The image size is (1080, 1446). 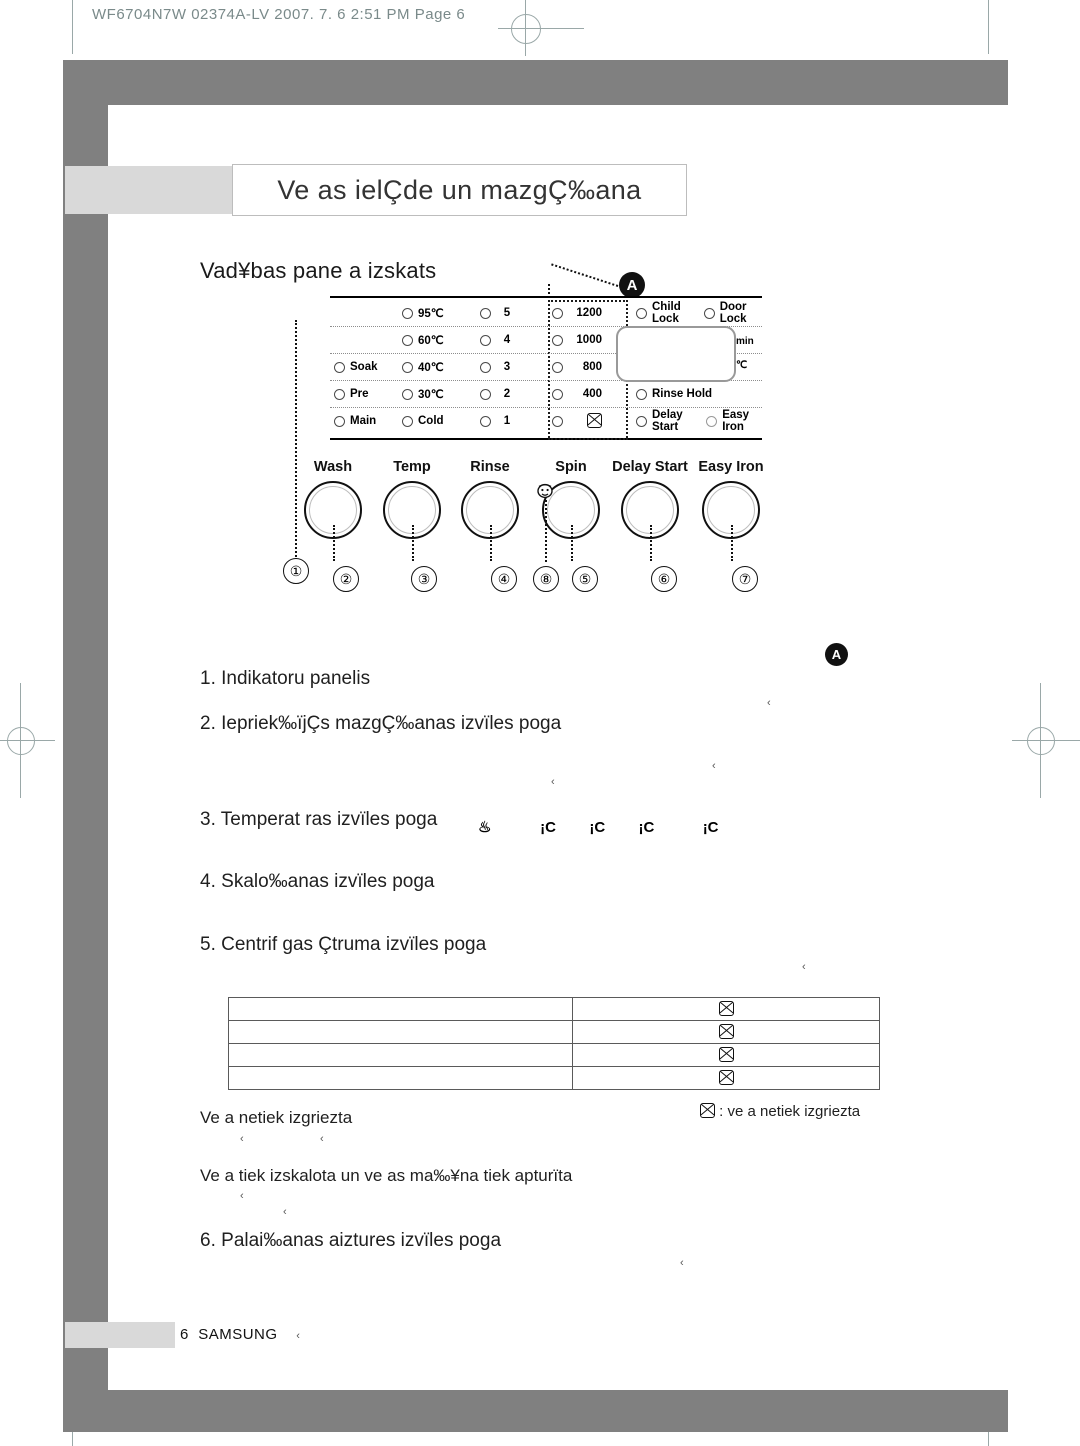 I want to click on temp-option-95: 95℃, so click(x=441, y=313).